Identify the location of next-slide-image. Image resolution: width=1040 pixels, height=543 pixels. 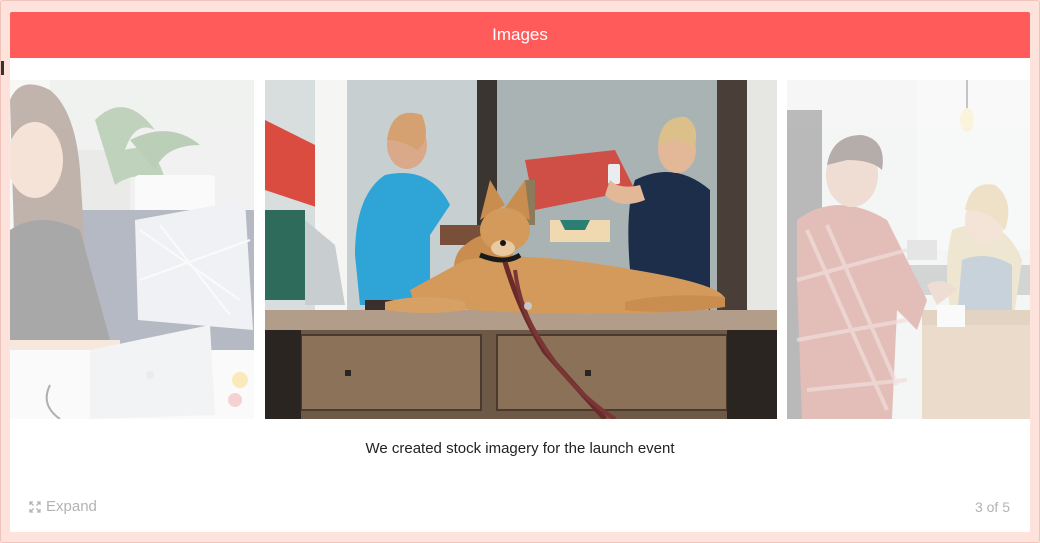
(908, 249).